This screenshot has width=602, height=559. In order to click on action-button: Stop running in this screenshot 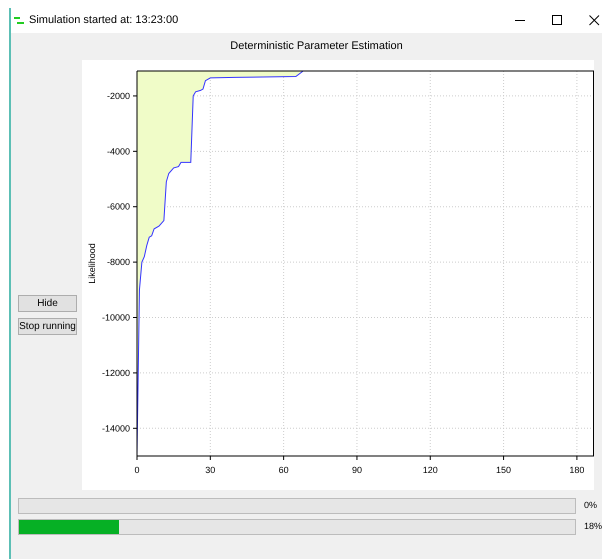, I will do `click(47, 326)`.